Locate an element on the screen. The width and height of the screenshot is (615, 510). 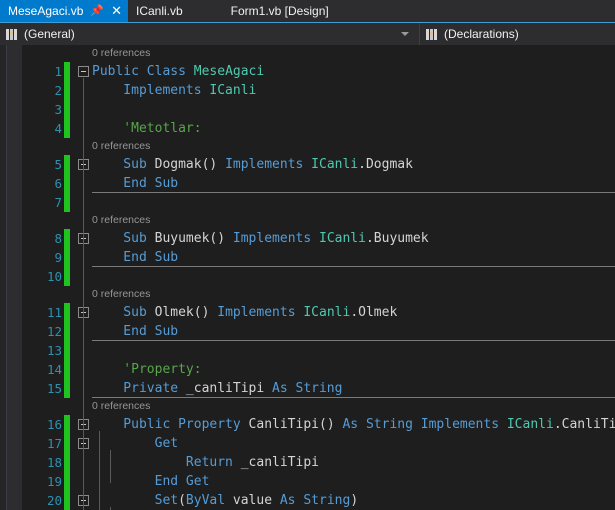
code-line: 15 Private _canliTipi As String is located at coordinates (307, 388).